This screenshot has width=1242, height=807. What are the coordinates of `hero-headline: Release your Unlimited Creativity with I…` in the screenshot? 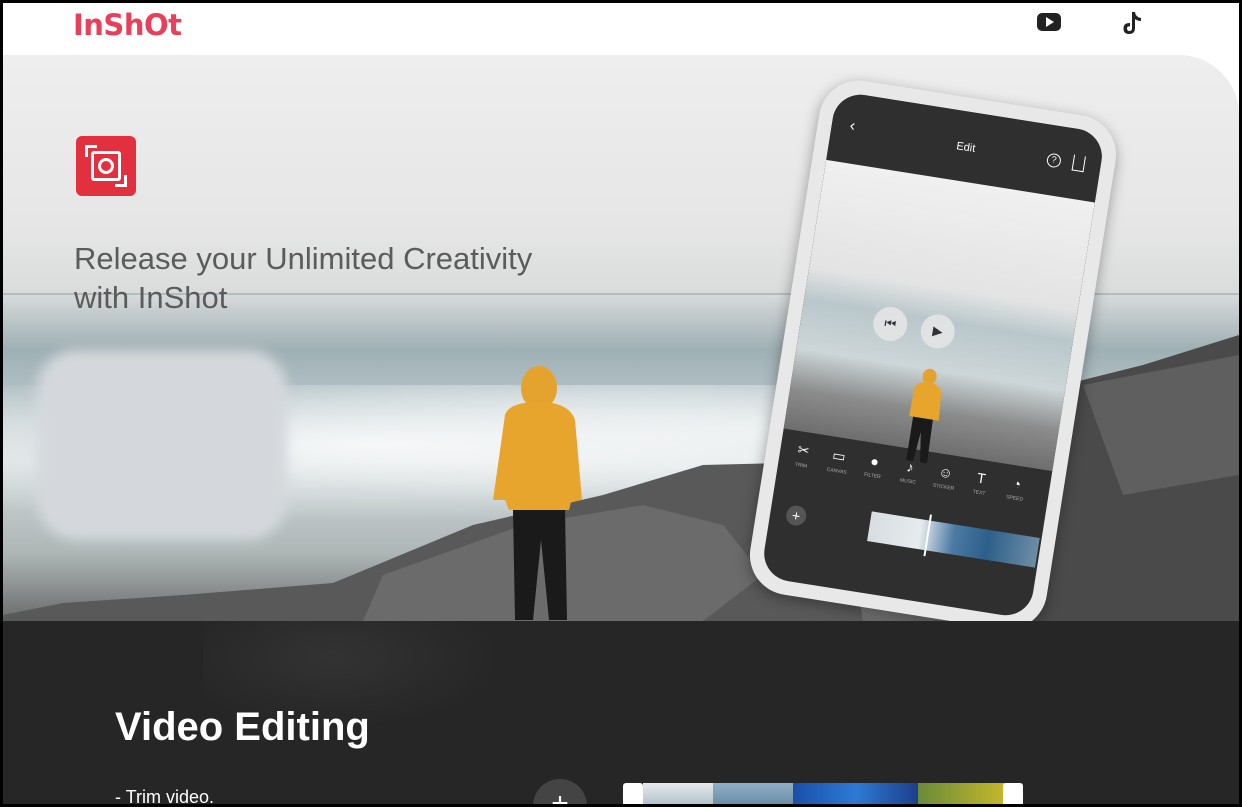 It's located at (334, 278).